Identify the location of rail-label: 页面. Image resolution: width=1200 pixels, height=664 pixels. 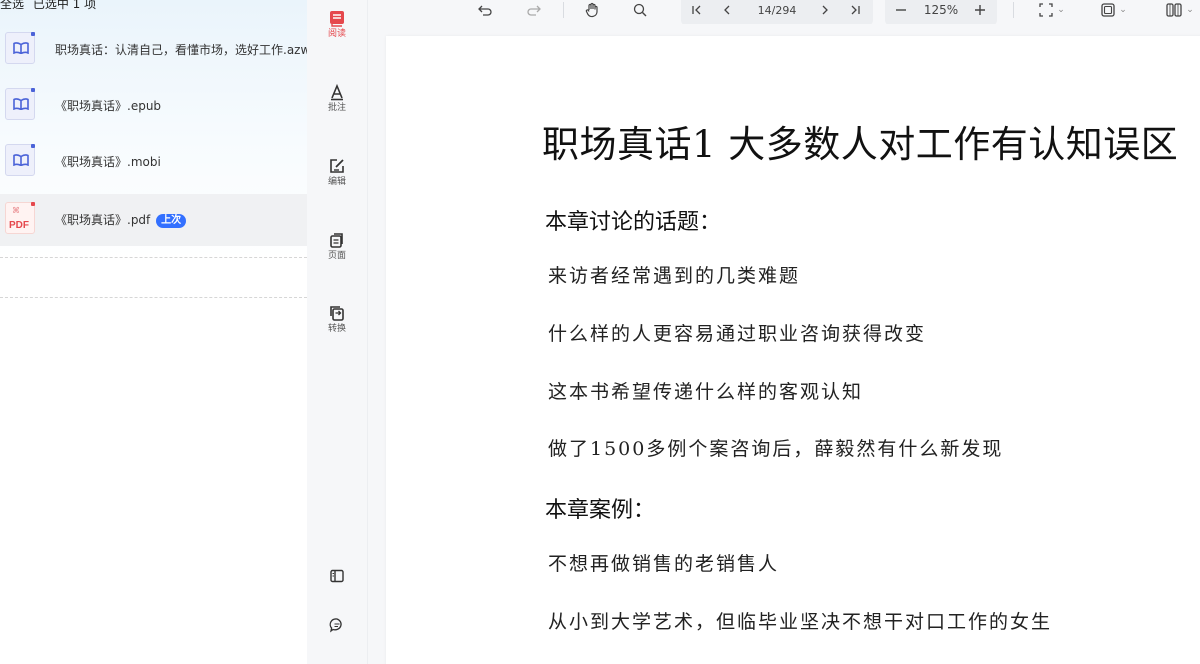
(336, 256).